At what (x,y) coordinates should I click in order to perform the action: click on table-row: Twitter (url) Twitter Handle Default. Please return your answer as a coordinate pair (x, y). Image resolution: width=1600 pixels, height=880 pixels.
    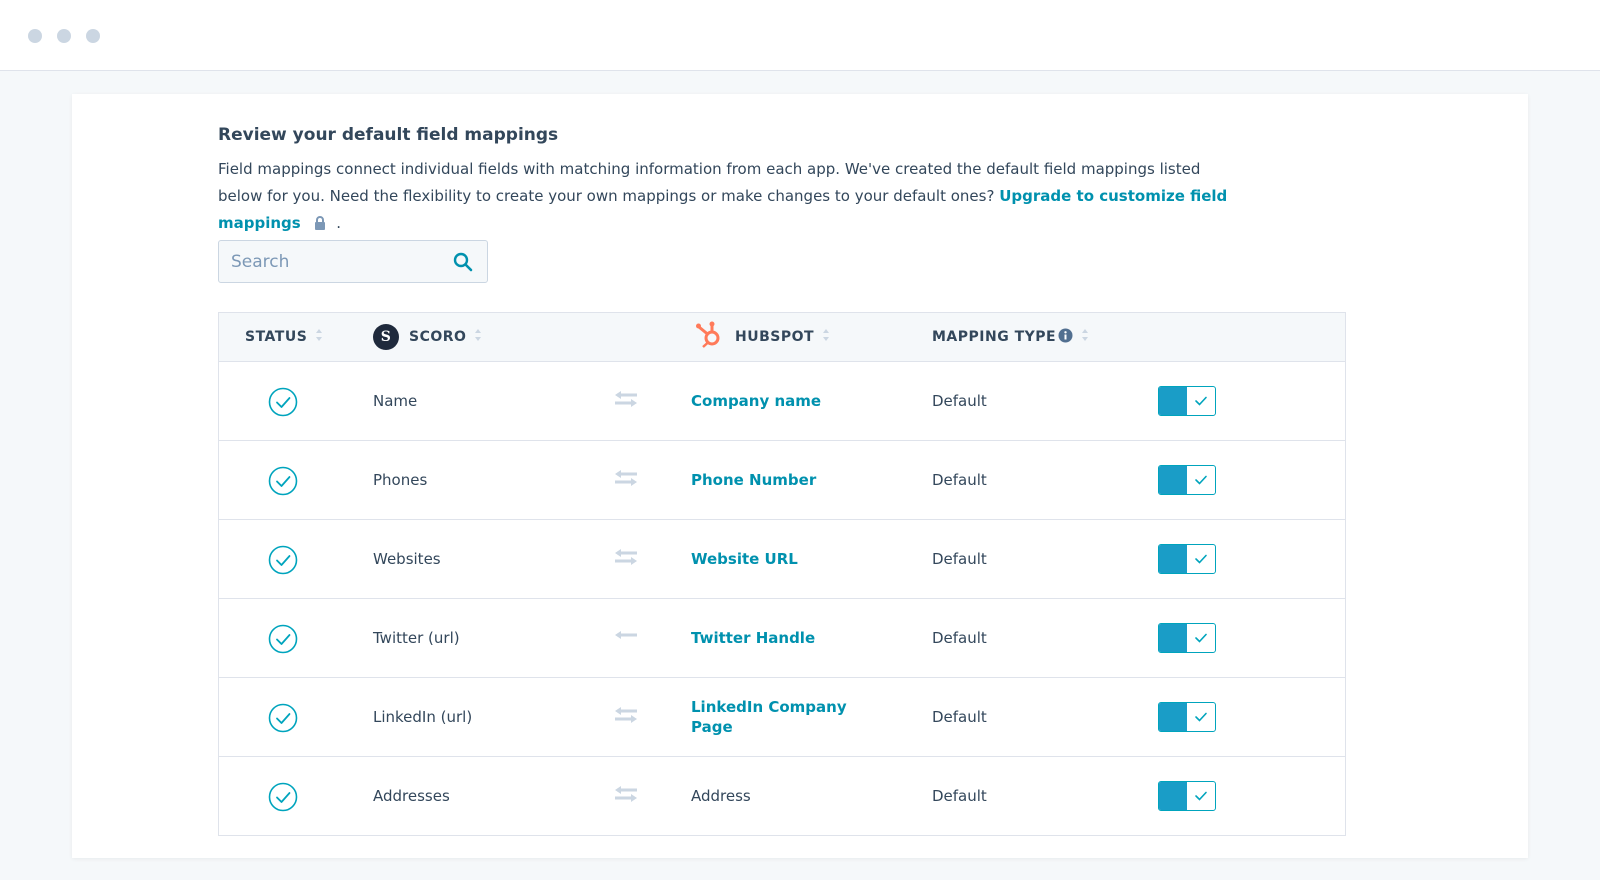
    Looking at the image, I should click on (782, 638).